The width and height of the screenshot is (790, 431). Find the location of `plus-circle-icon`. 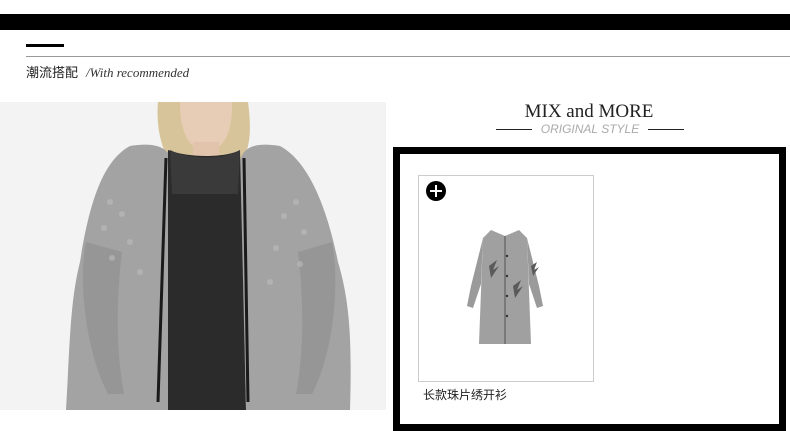

plus-circle-icon is located at coordinates (436, 191).